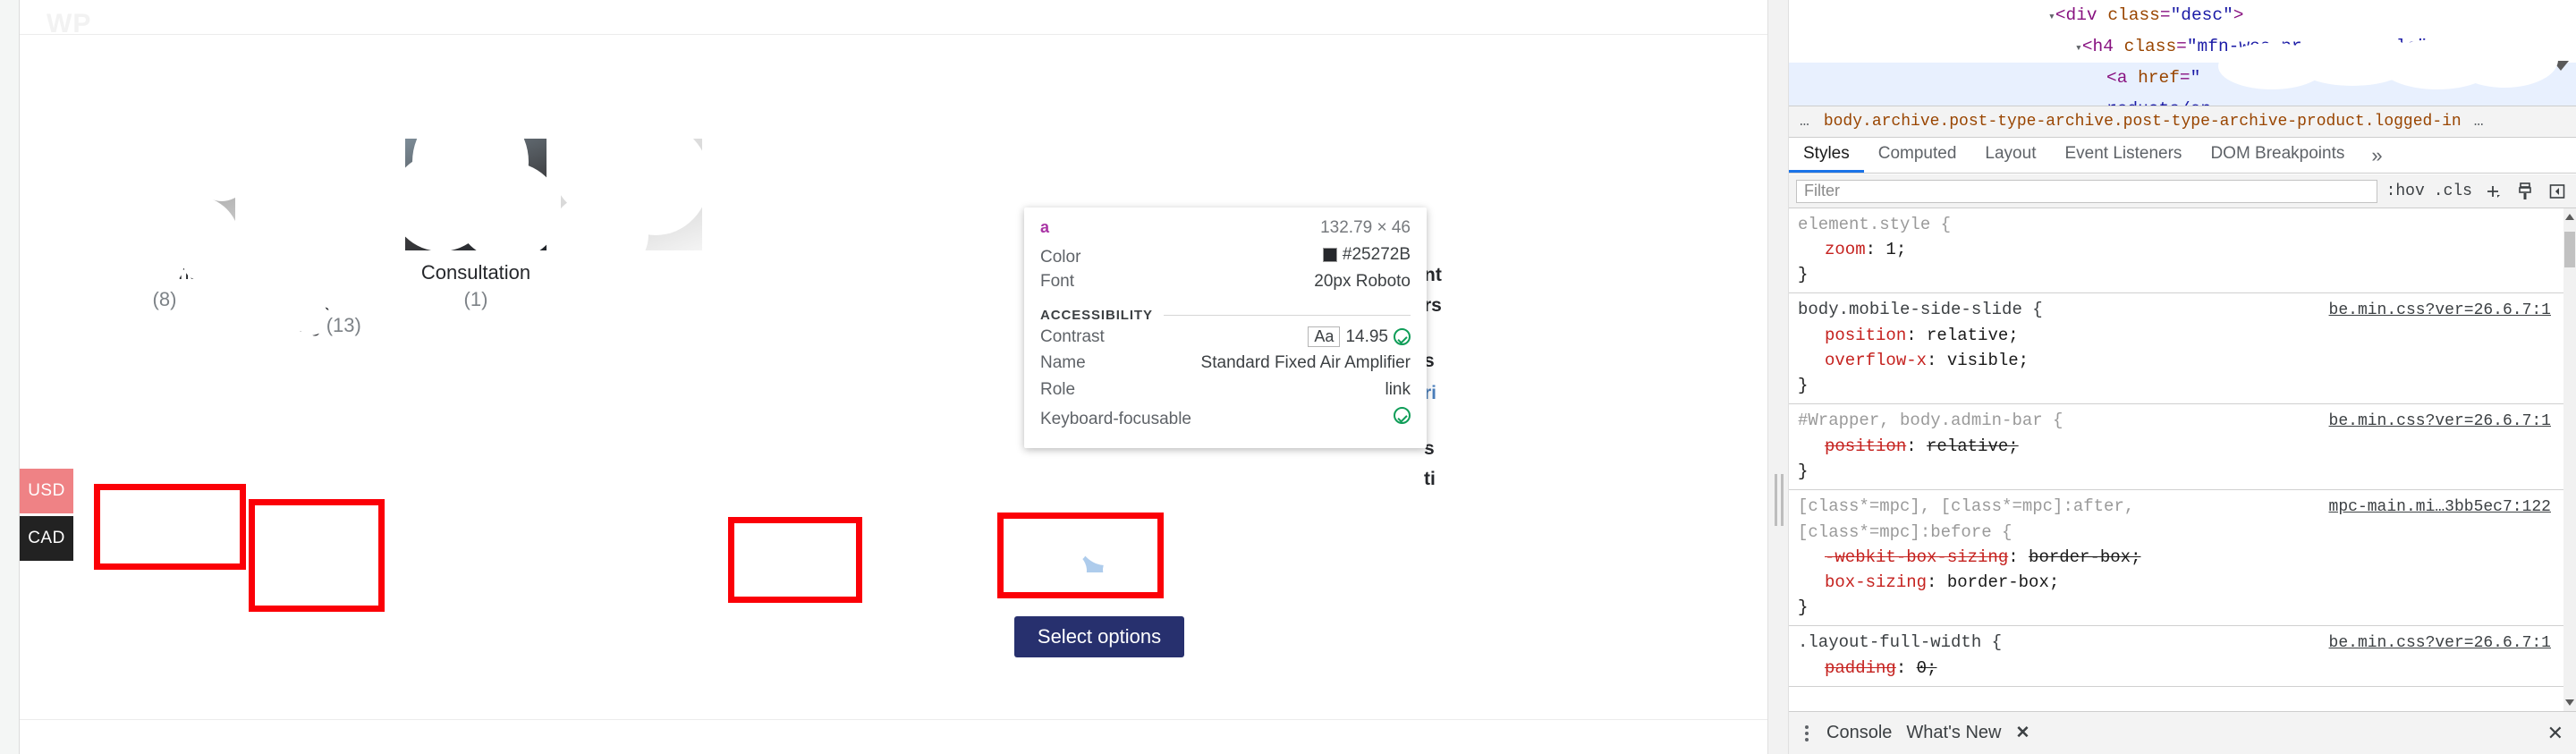  What do you see at coordinates (2182, 15) in the screenshot?
I see `dom-node-div-desc: ▾<div class="desc">` at bounding box center [2182, 15].